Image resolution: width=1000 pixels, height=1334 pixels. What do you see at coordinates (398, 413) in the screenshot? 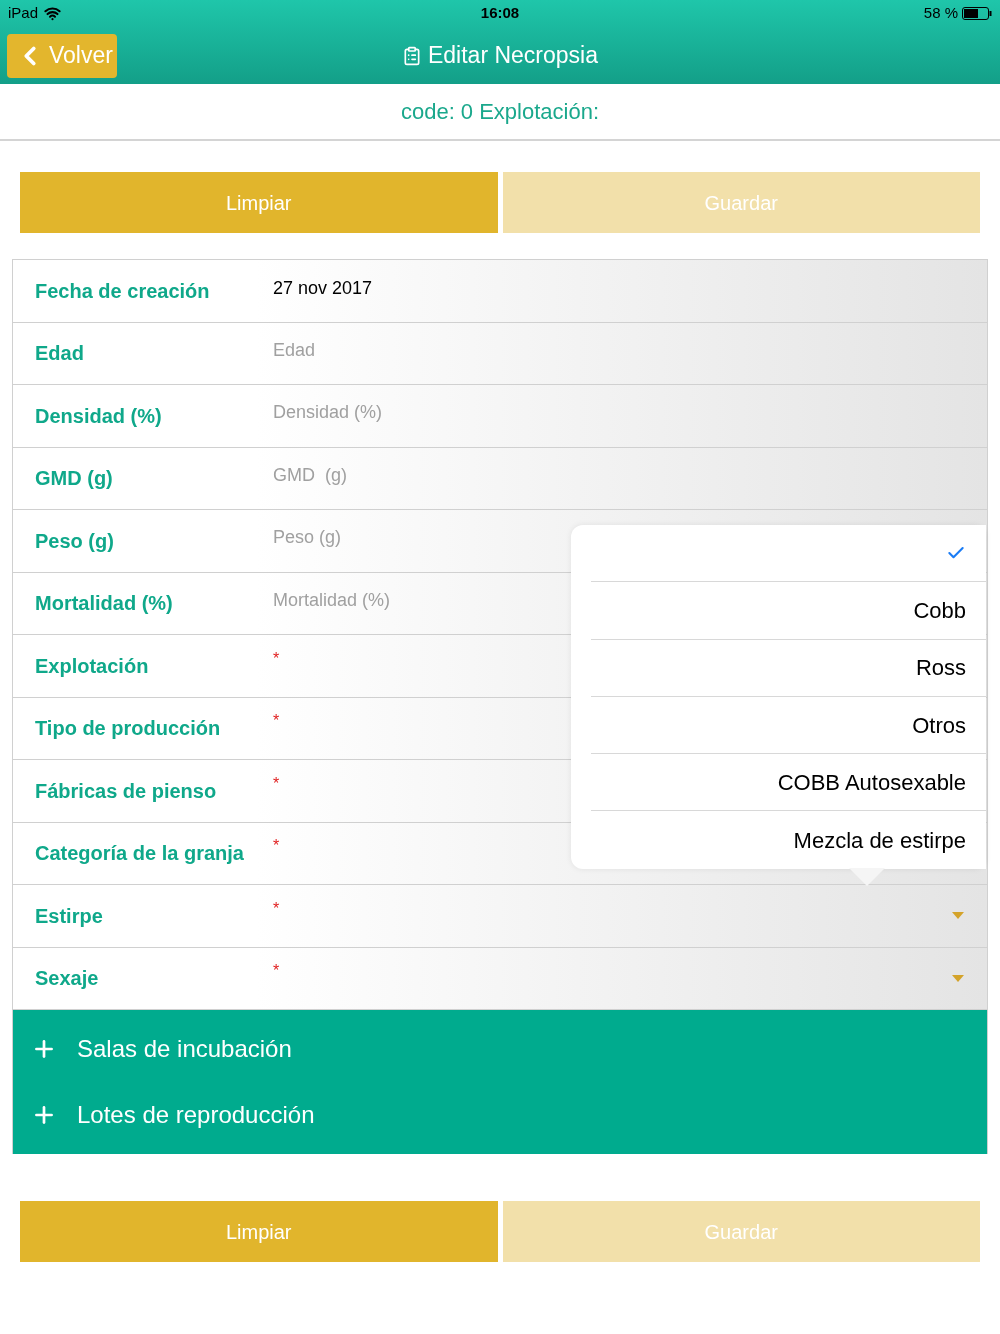
I see `input-field: Densidad (%)` at bounding box center [398, 413].